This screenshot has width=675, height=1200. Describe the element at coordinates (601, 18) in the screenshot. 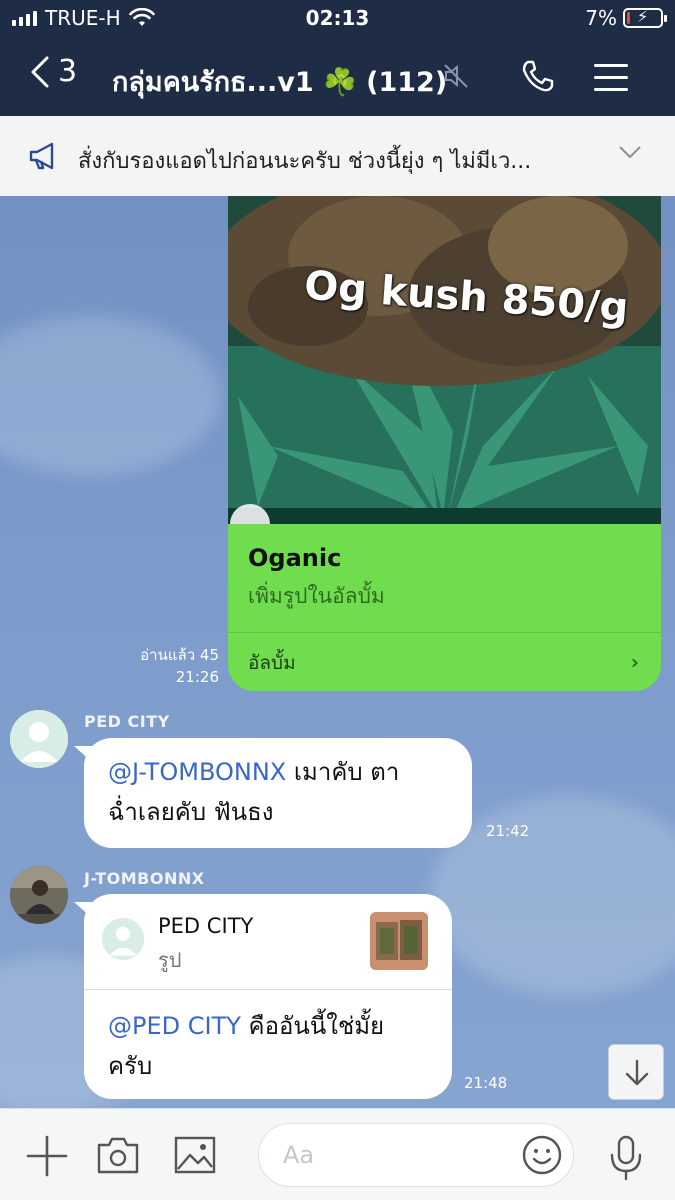

I see `battery-percent: 7%` at that location.